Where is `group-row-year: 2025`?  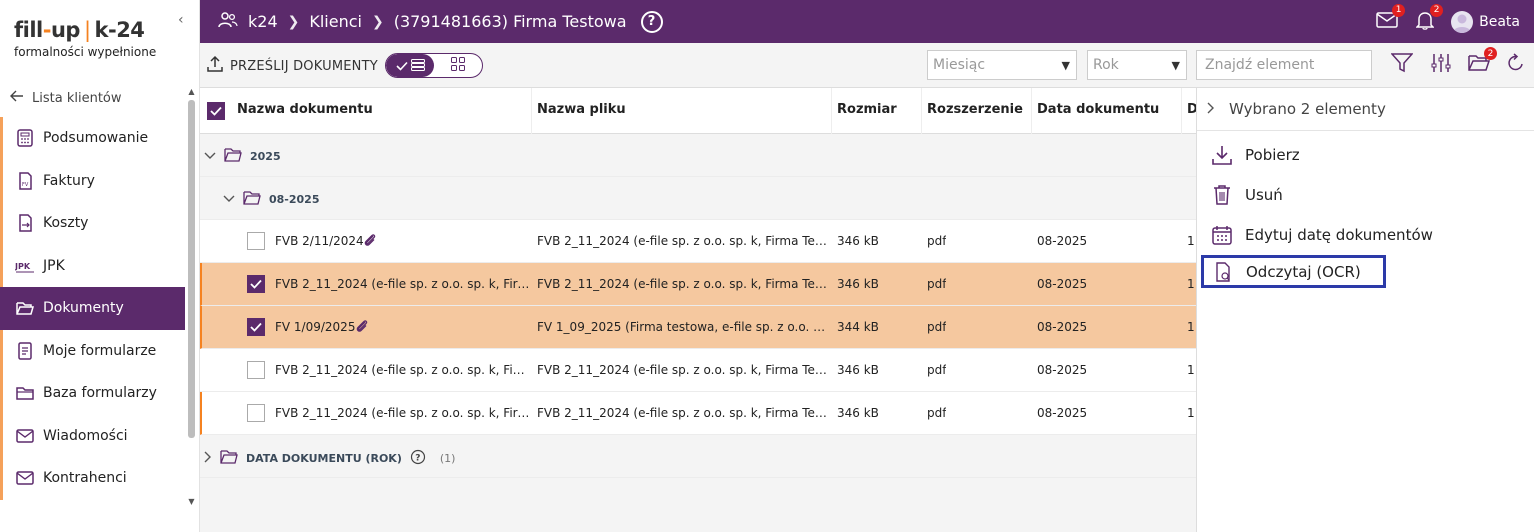
group-row-year: 2025 is located at coordinates (698, 155).